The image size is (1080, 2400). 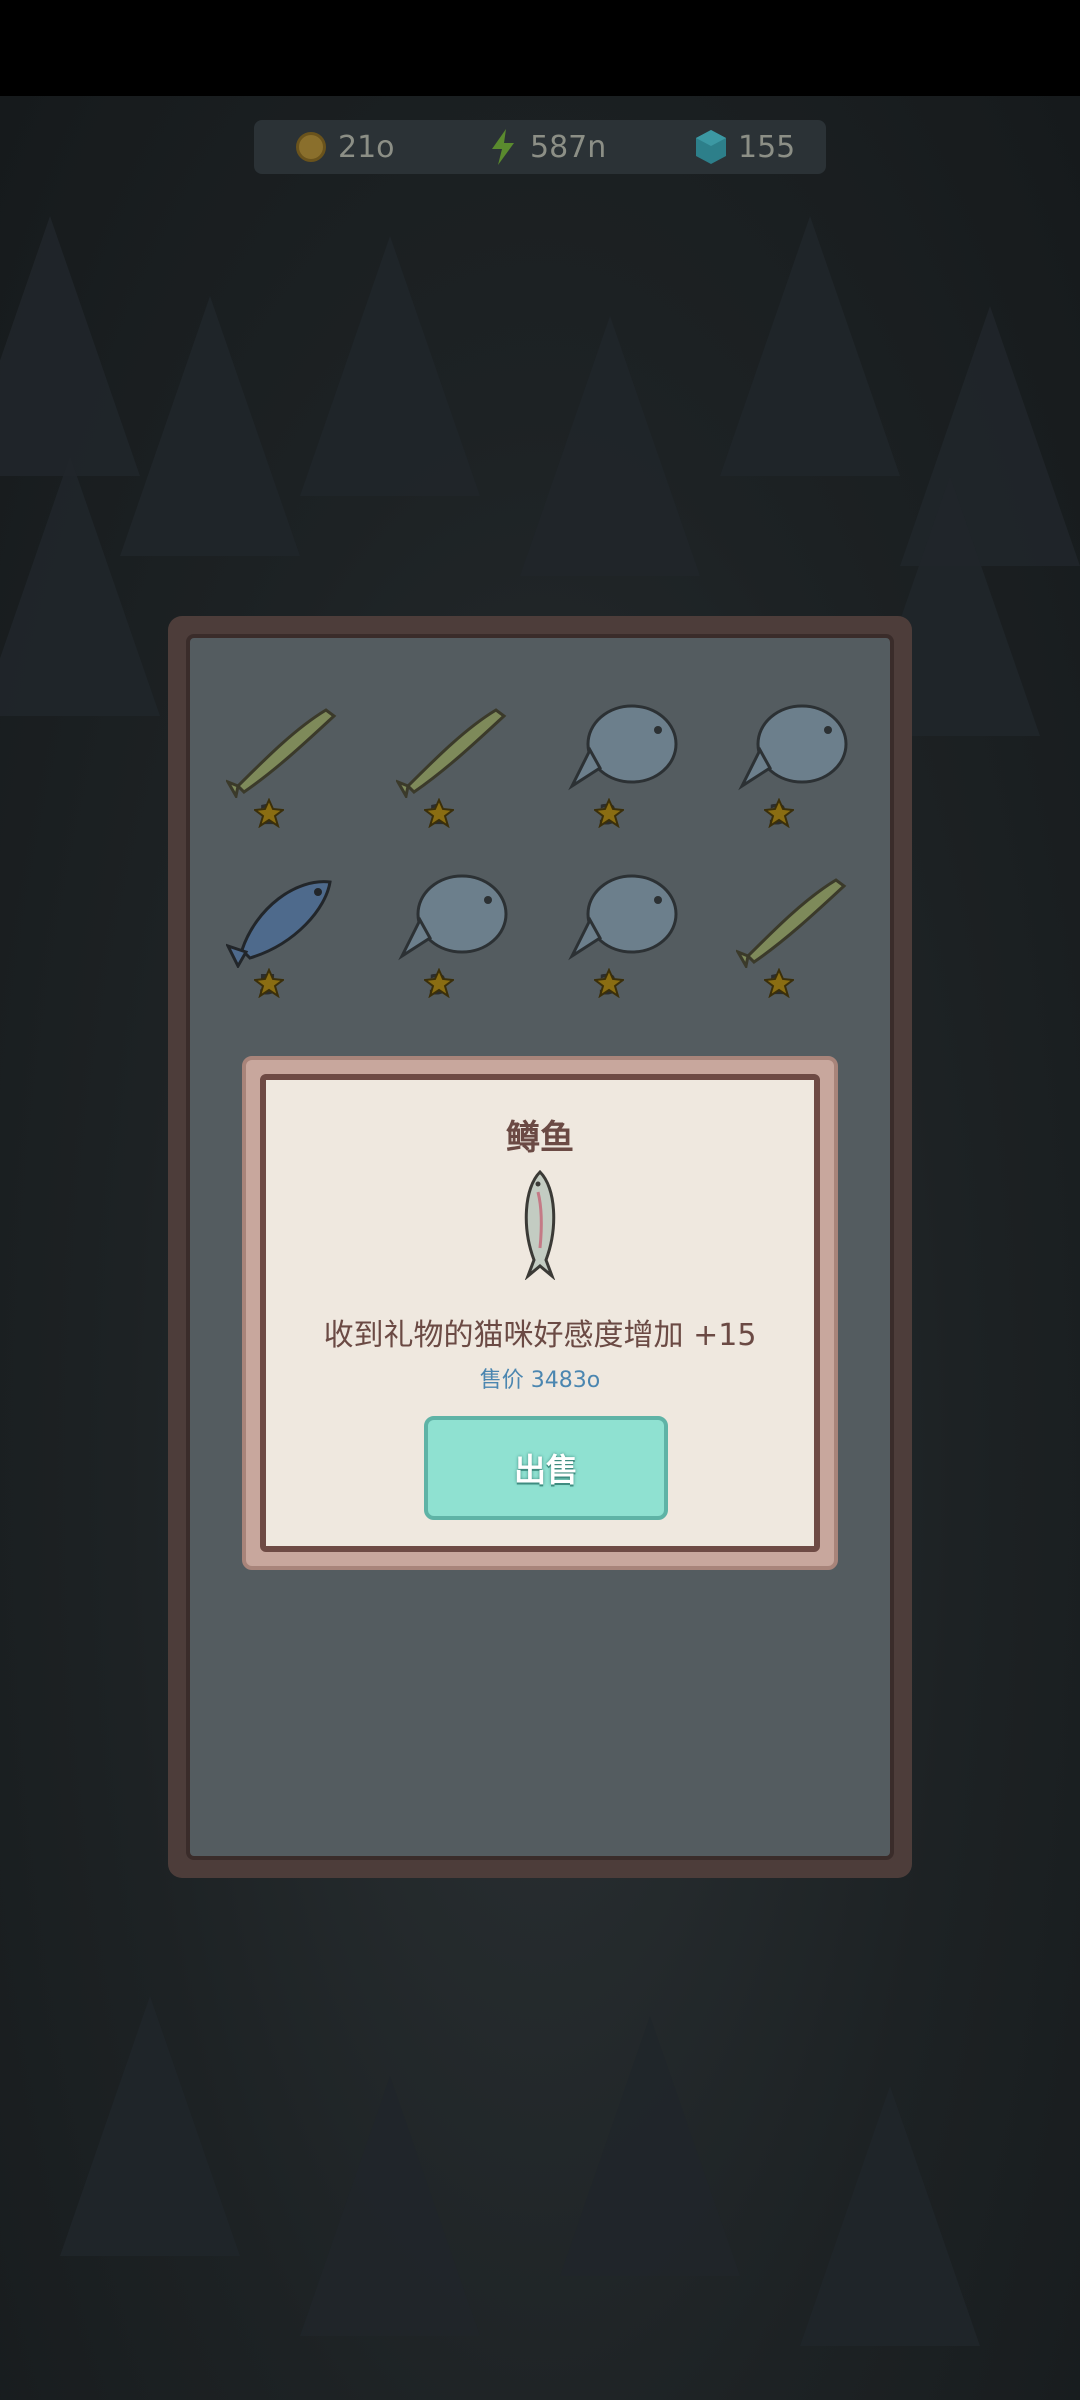 What do you see at coordinates (540, 1380) in the screenshot?
I see `sell-price: 售价 3483o` at bounding box center [540, 1380].